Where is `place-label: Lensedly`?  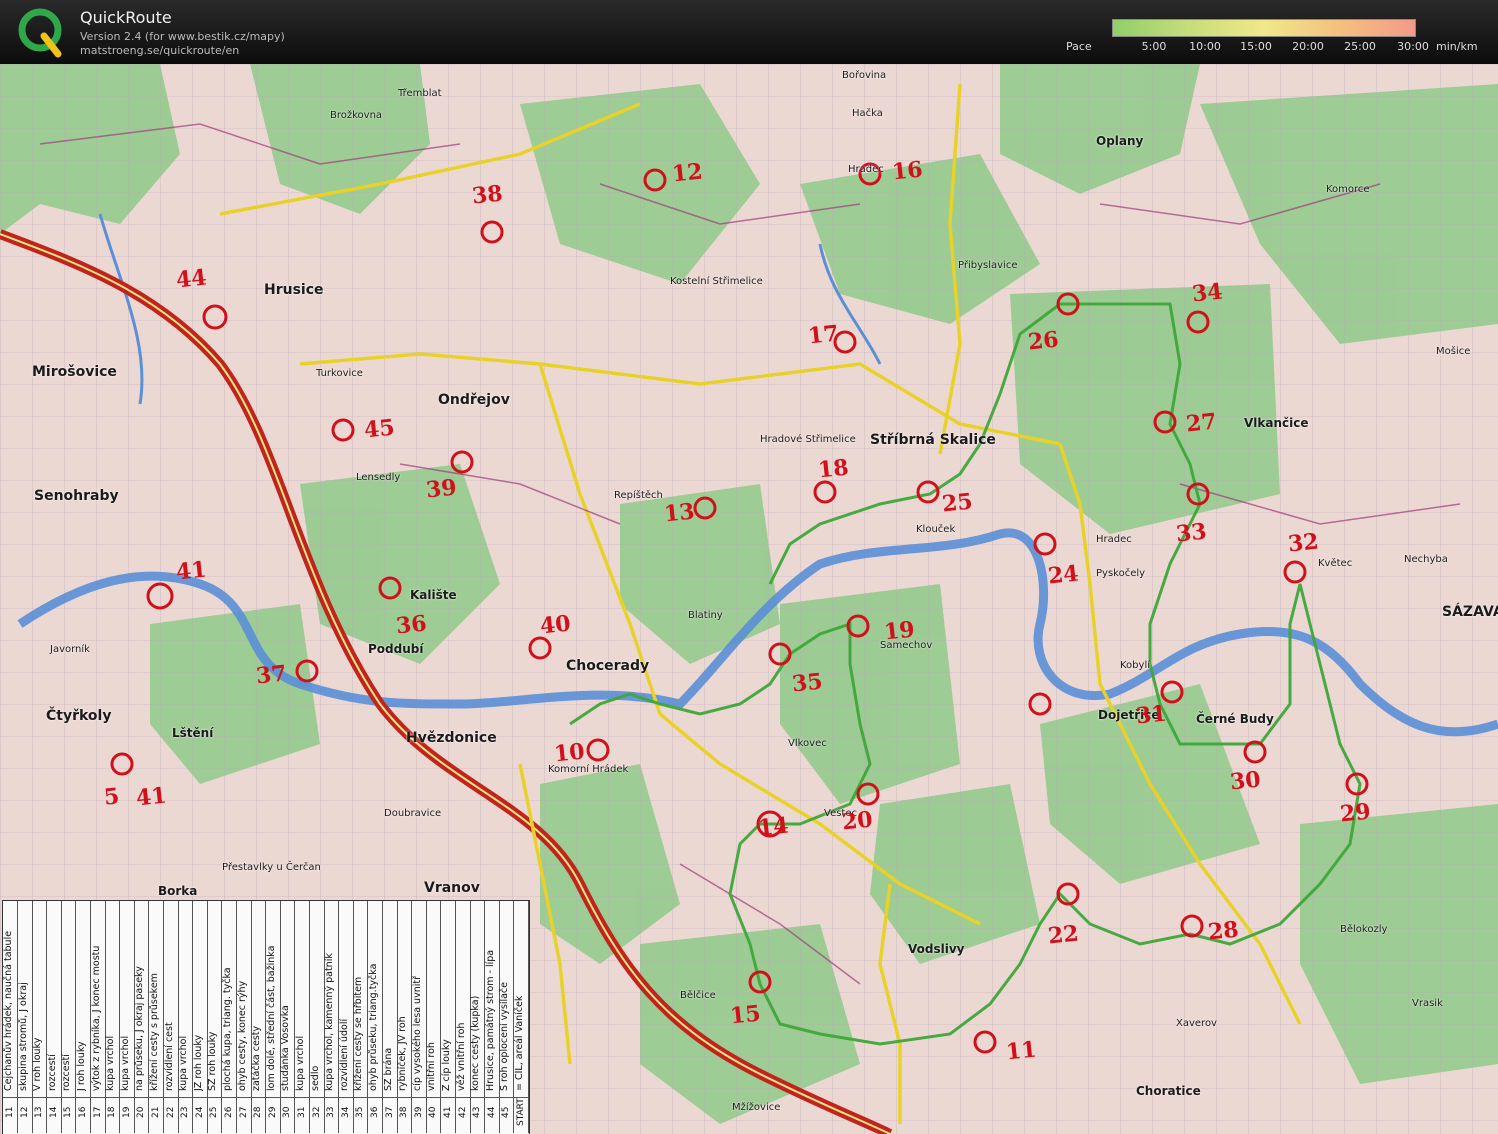
place-label: Lensedly is located at coordinates (378, 477).